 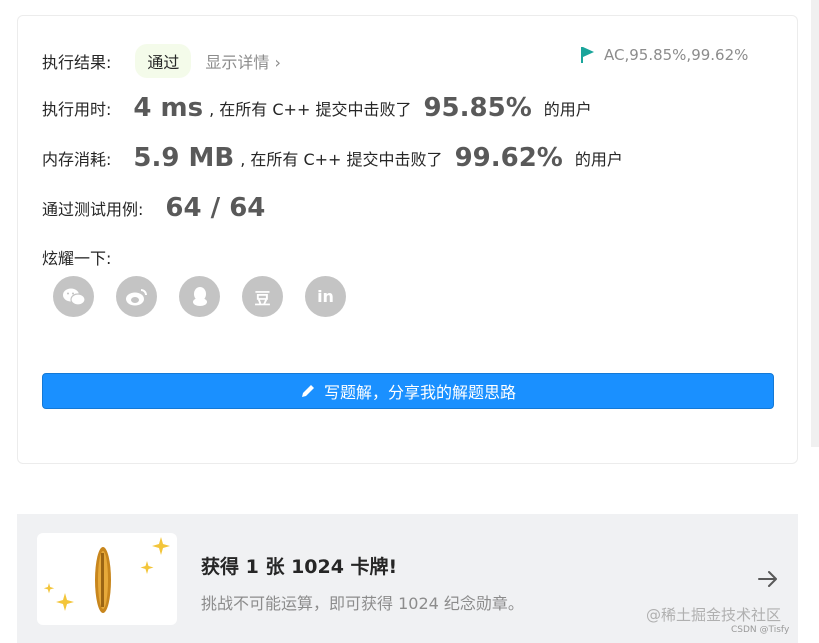 I want to click on write-solution-button: 写题解，分享我的解题思路, so click(x=408, y=391).